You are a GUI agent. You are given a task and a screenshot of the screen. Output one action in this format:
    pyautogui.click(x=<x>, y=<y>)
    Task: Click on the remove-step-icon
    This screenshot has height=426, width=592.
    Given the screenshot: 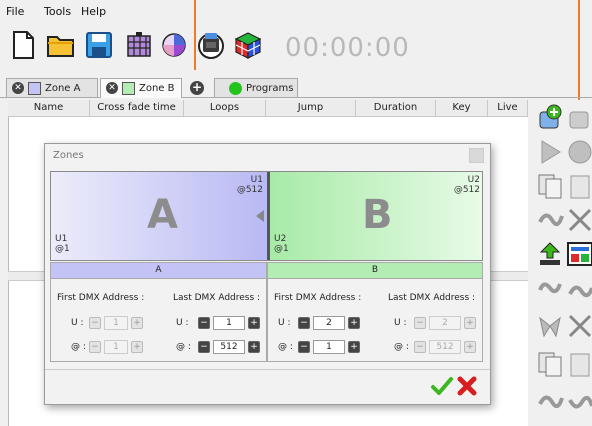 What is the action you would take?
    pyautogui.click(x=579, y=118)
    